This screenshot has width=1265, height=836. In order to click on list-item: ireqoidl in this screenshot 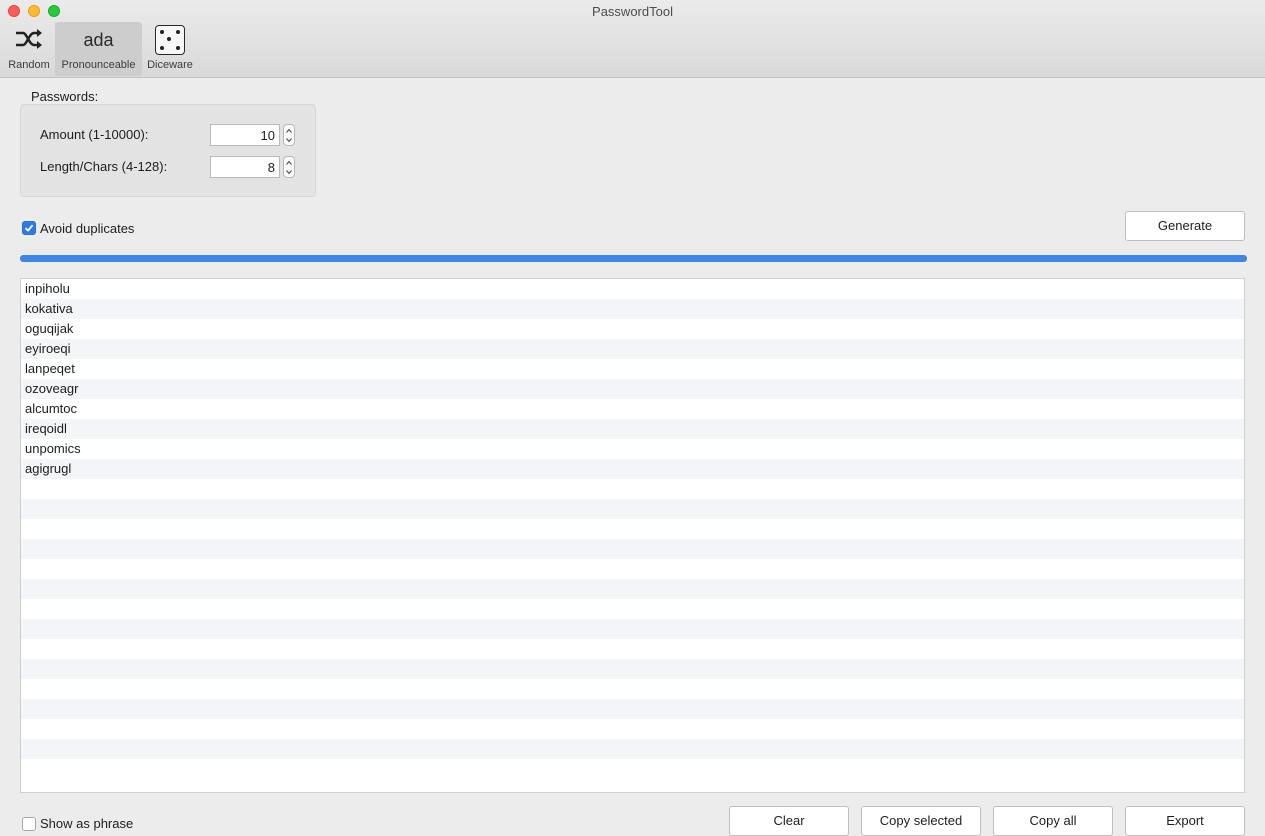, I will do `click(632, 429)`.